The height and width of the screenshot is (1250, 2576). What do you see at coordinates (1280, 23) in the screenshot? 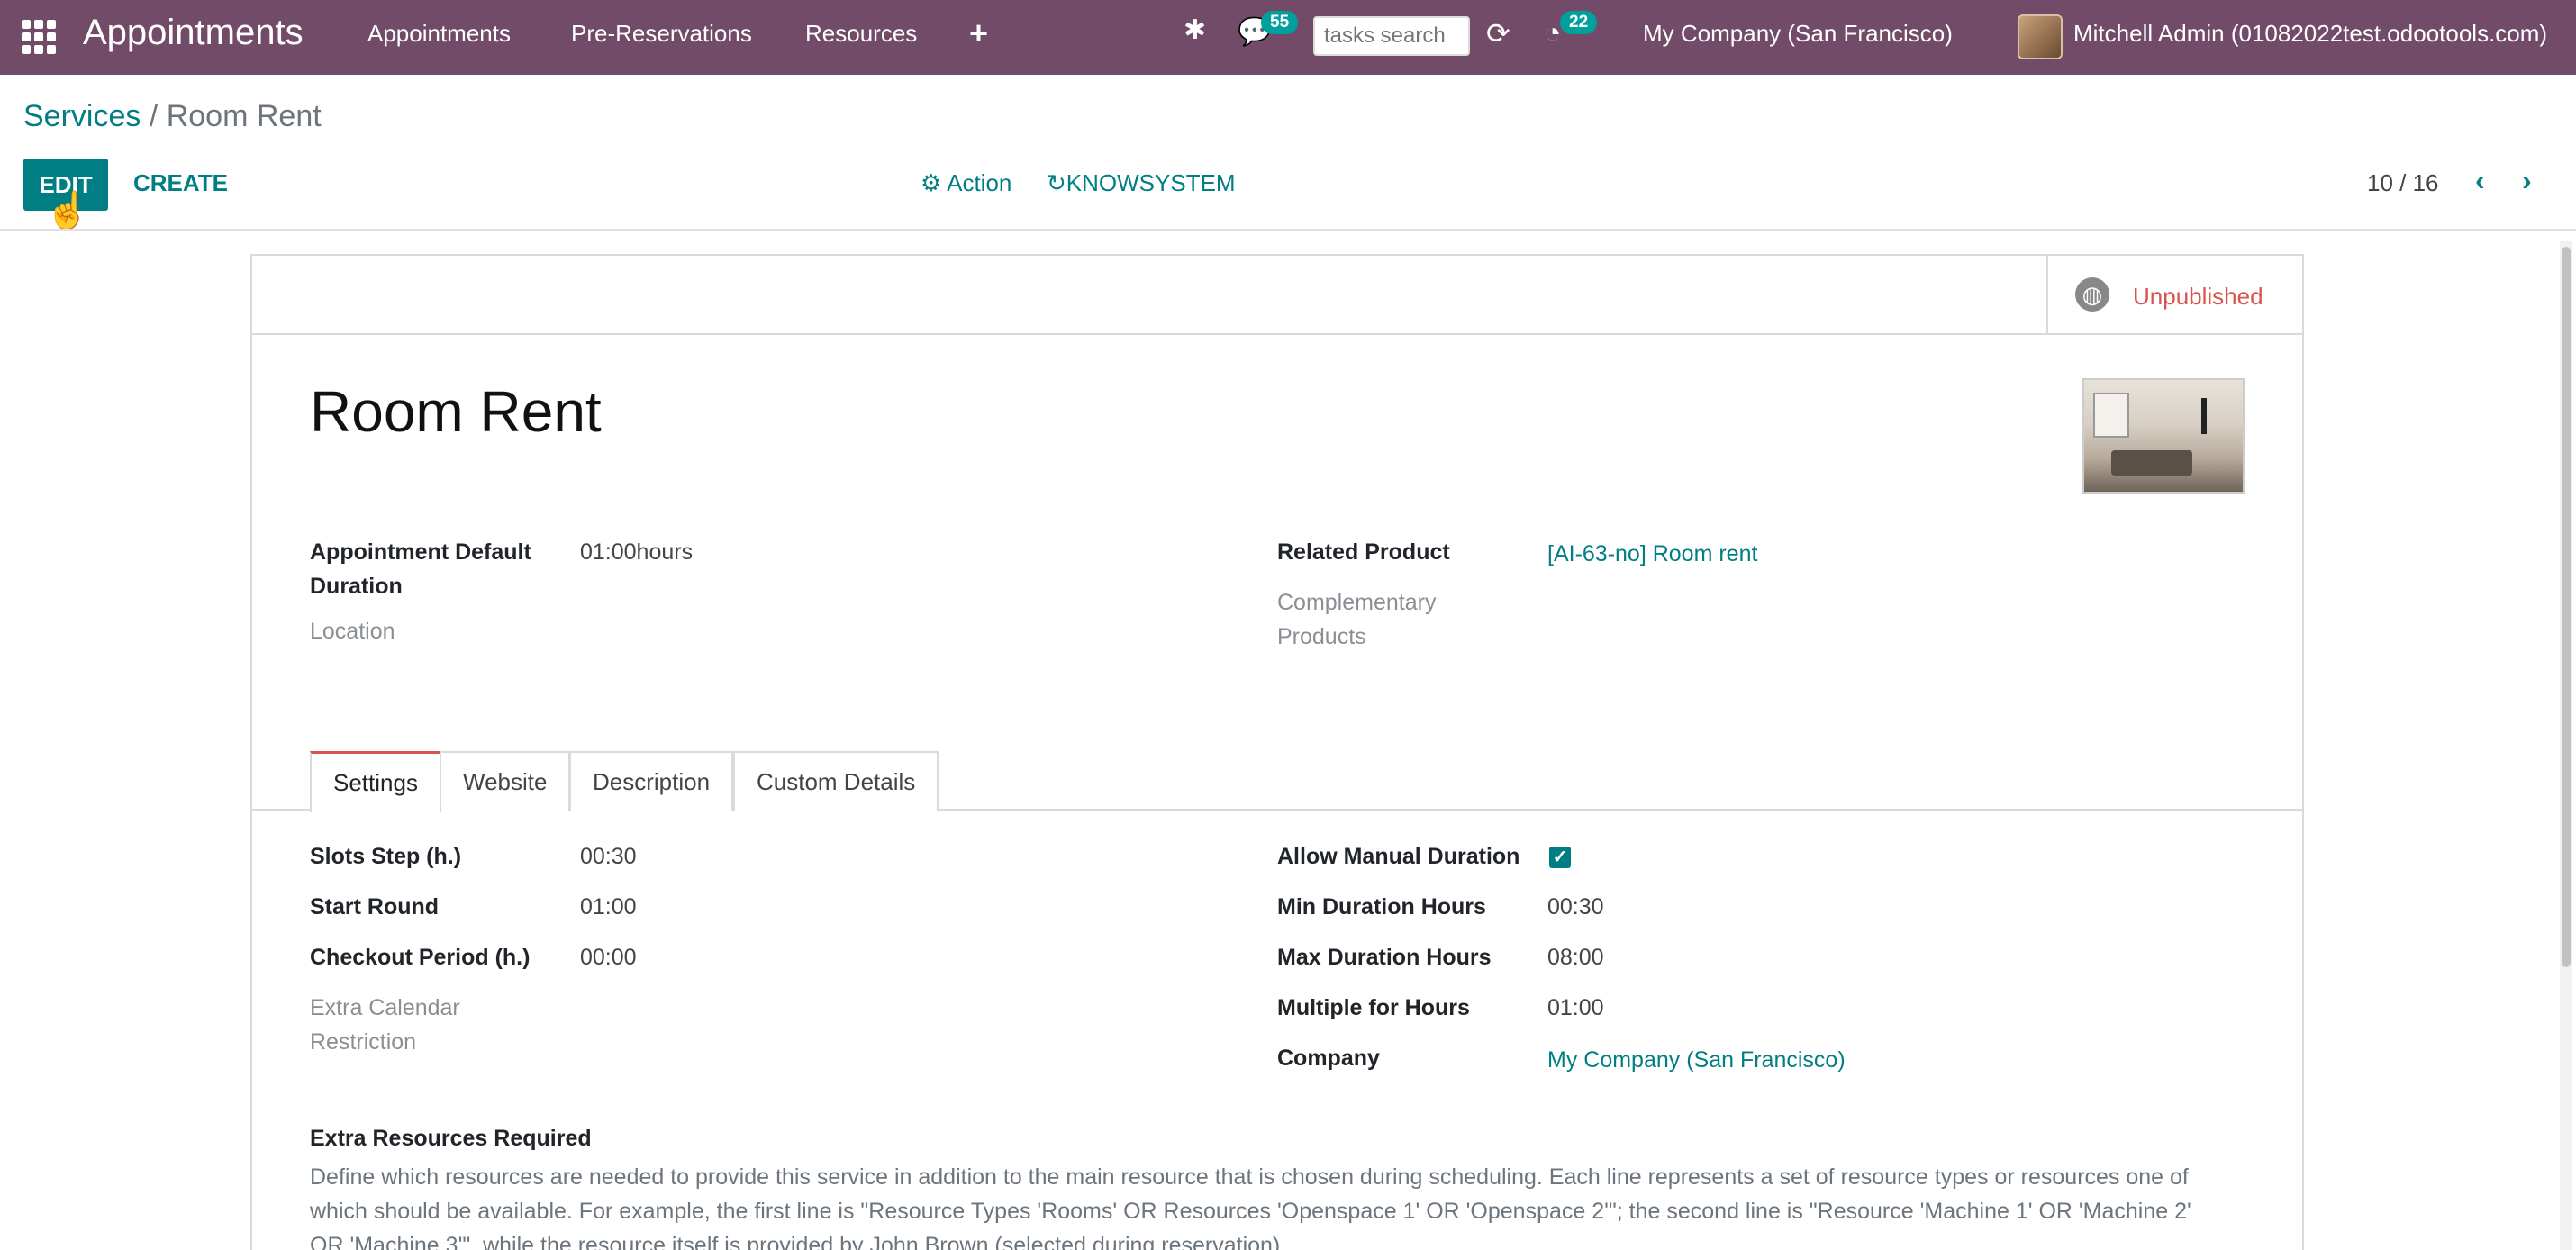
I see `chat-badge: 55` at bounding box center [1280, 23].